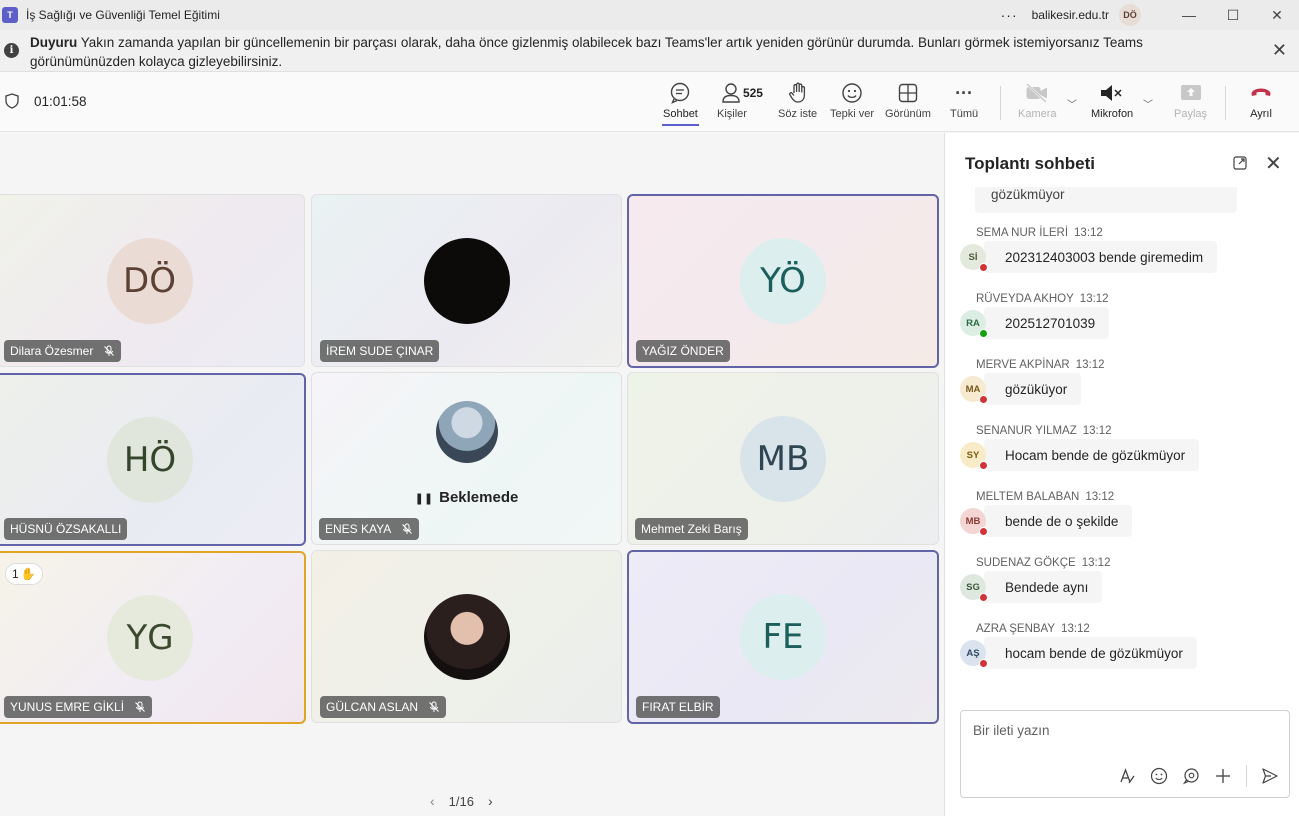 This screenshot has width=1299, height=816. Describe the element at coordinates (28, 574) in the screenshot. I see `raised-hand-icon: ✋` at that location.